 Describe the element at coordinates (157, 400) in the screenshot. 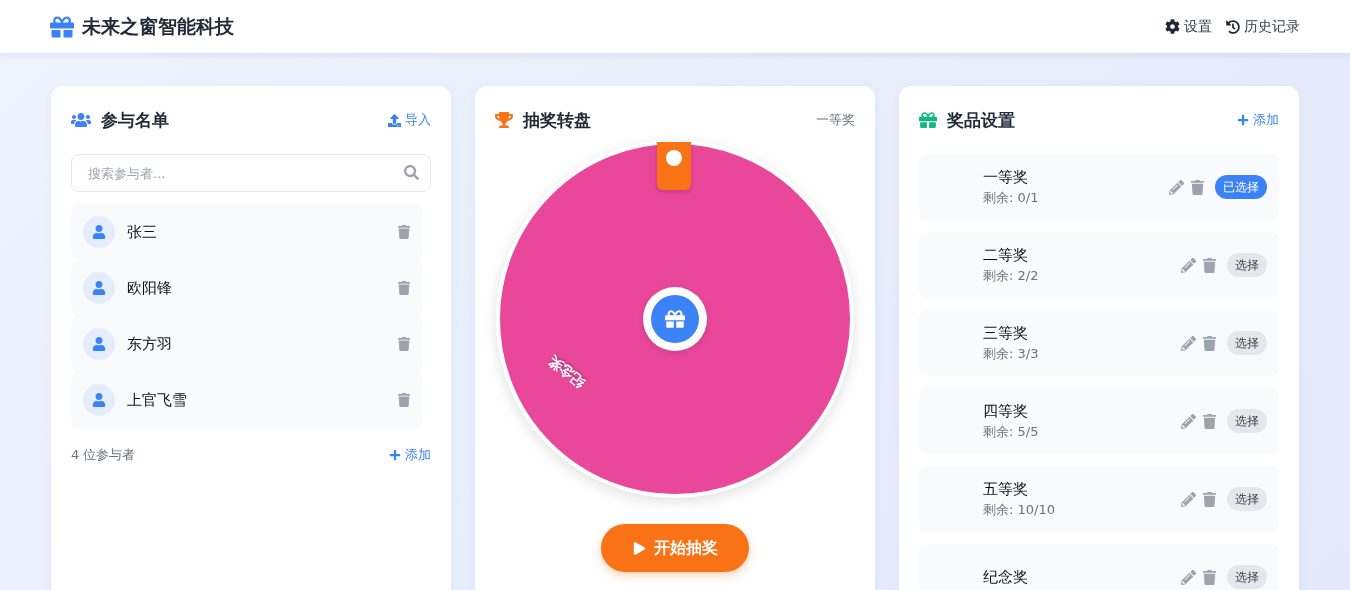

I see `participant-name: 上官飞雪` at that location.